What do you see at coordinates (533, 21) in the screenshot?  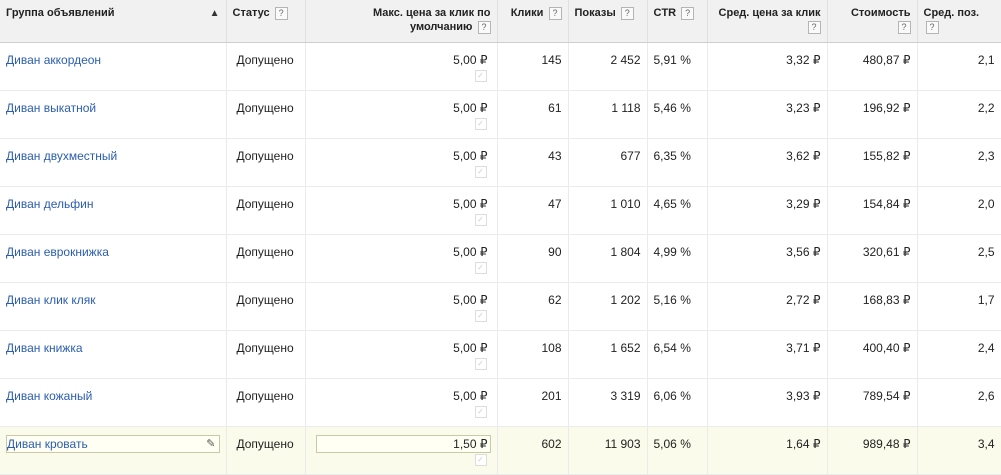 I see `col-header-clicks: Клики ?` at bounding box center [533, 21].